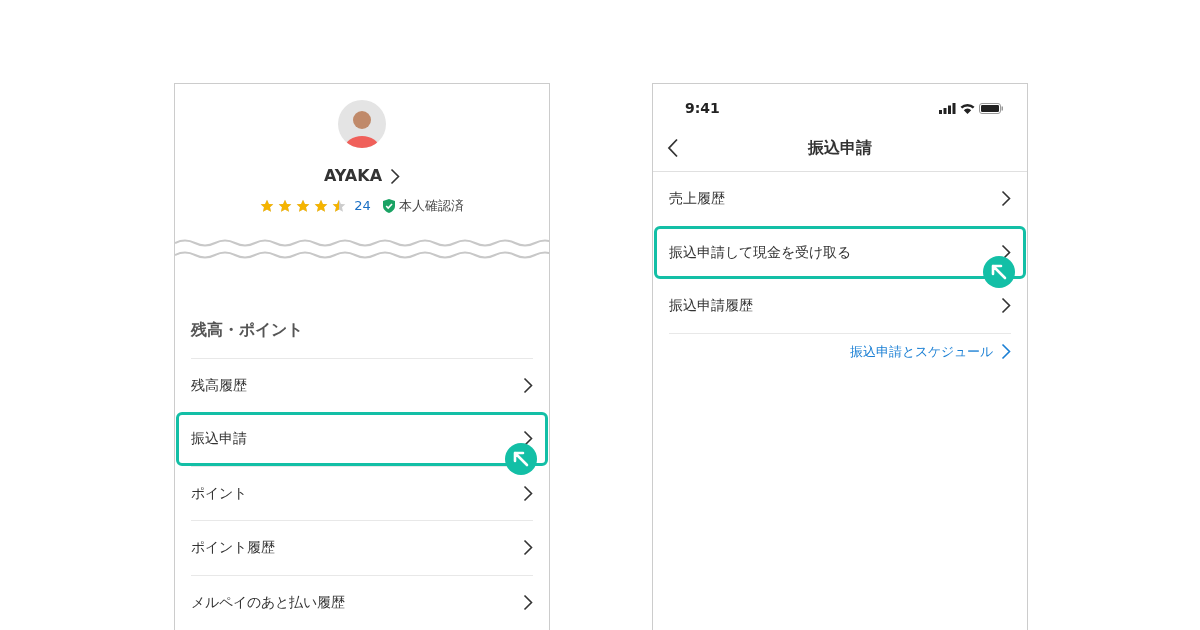 This screenshot has height=630, width=1200. I want to click on menu-item: 売上履歴, so click(840, 199).